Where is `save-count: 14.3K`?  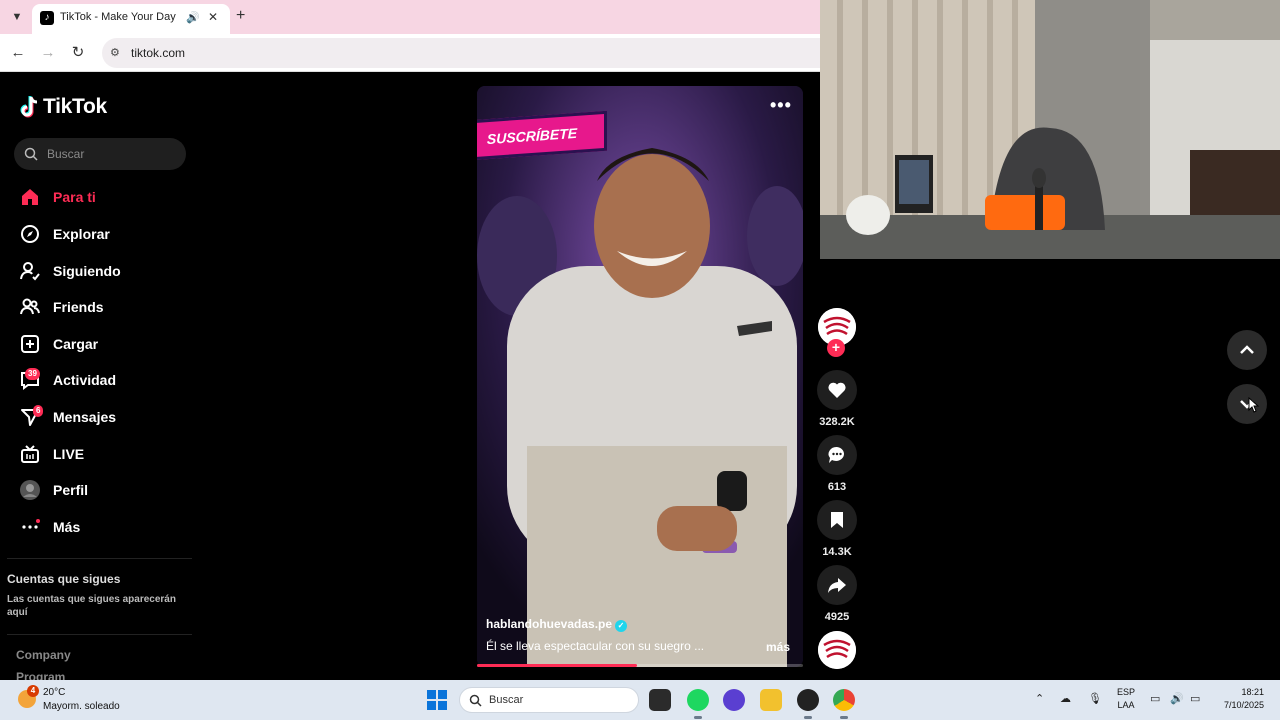
save-count: 14.3K is located at coordinates (837, 552).